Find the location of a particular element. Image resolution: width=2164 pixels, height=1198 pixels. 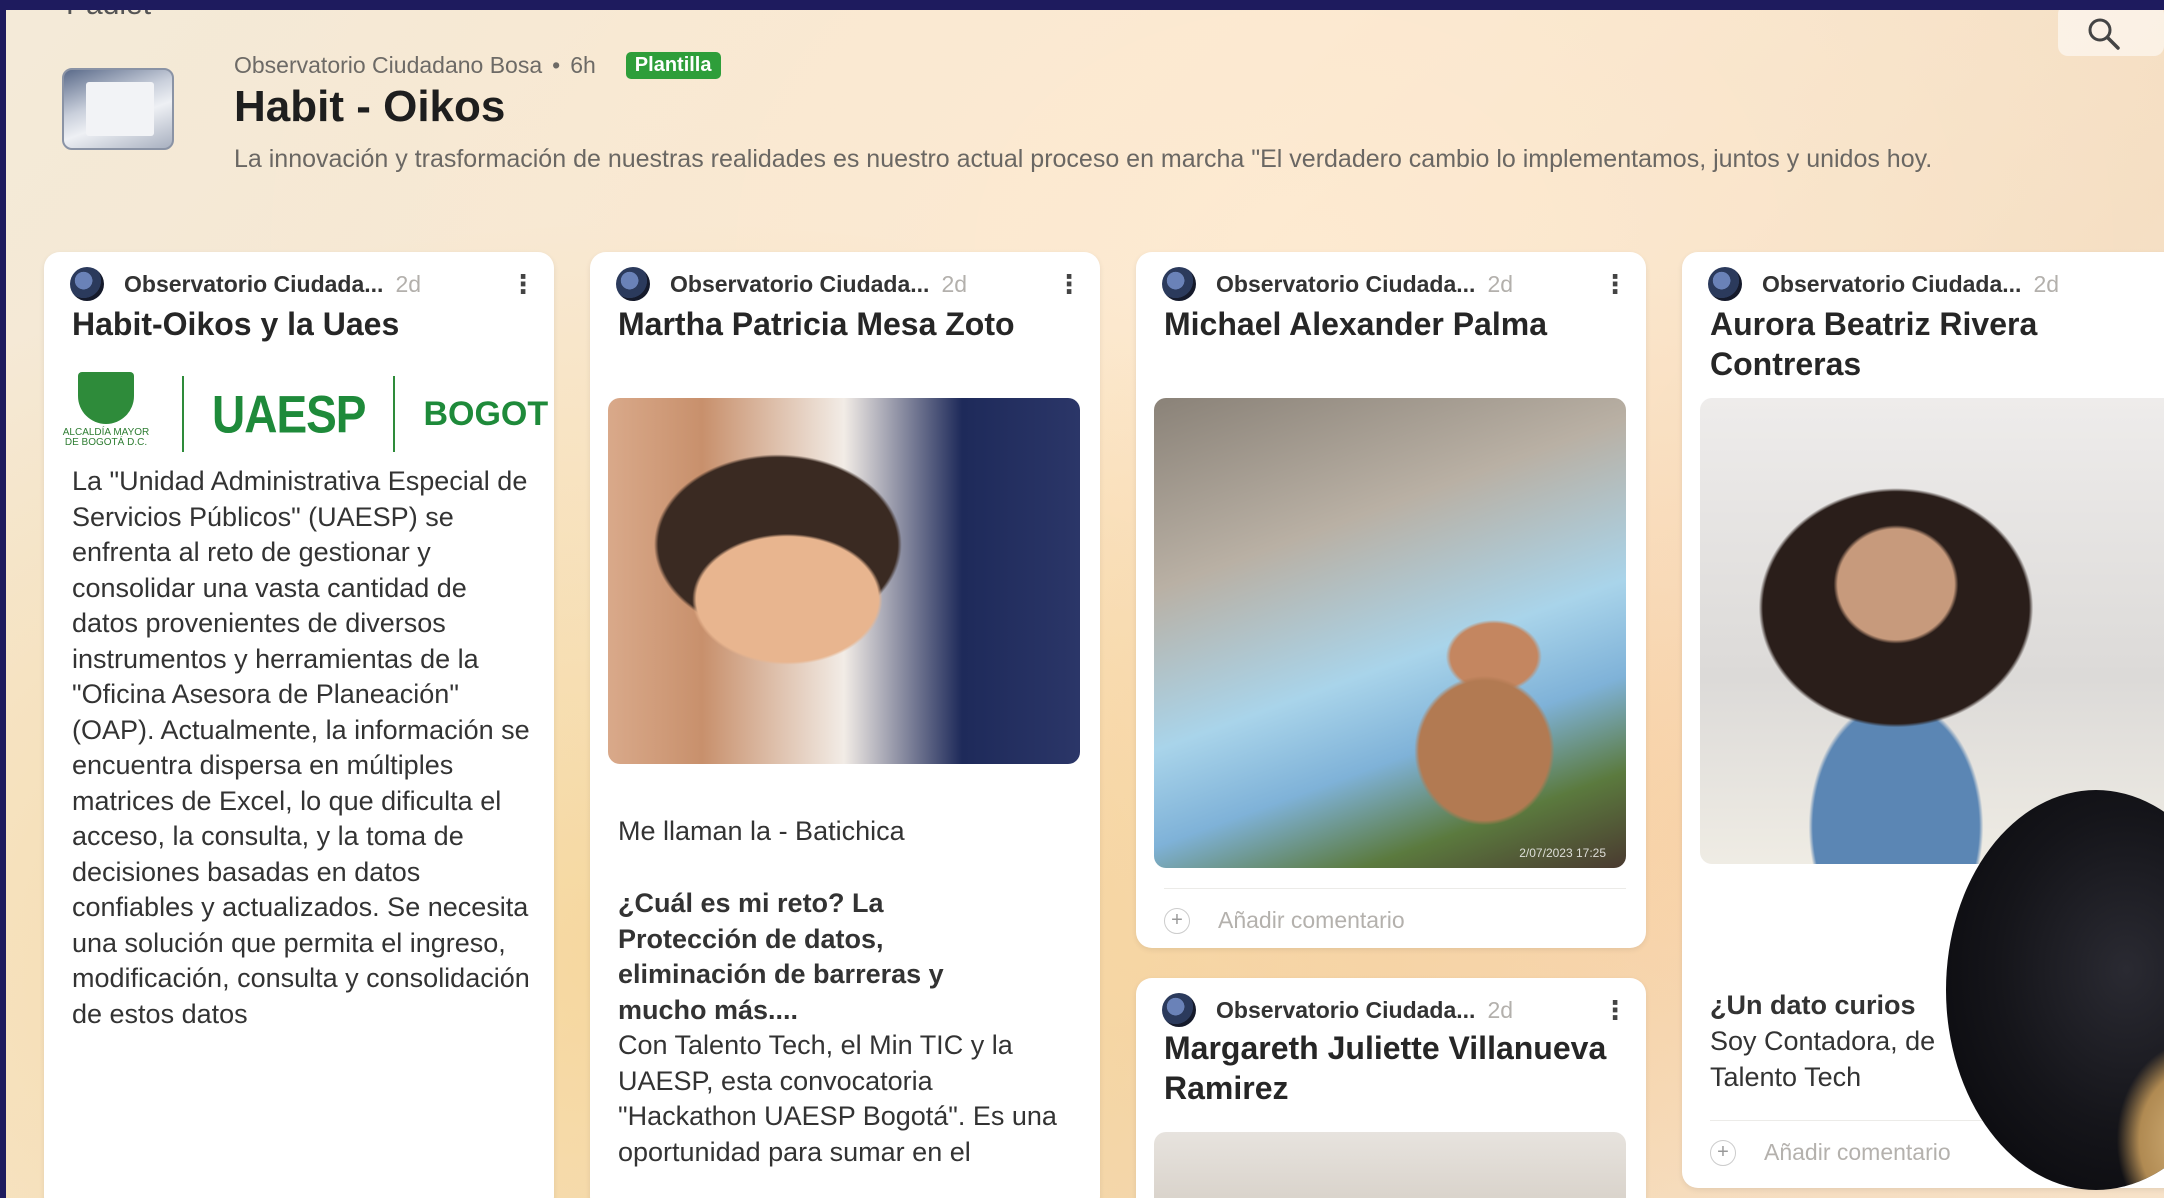

add-comment: + Añadir comentario is located at coordinates (1395, 911).